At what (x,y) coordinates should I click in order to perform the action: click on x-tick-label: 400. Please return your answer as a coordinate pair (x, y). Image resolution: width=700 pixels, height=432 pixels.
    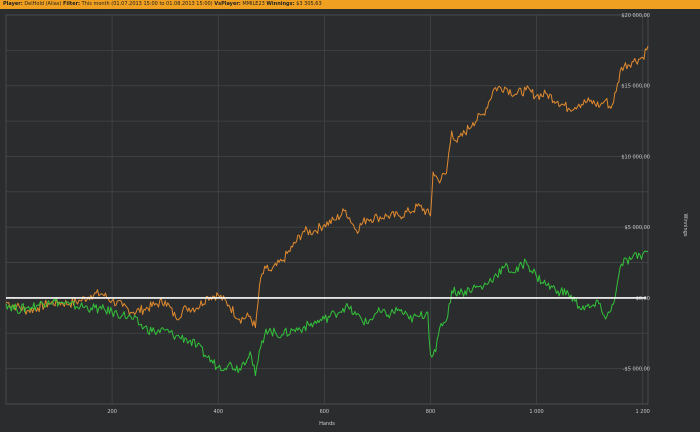
    Looking at the image, I should click on (218, 412).